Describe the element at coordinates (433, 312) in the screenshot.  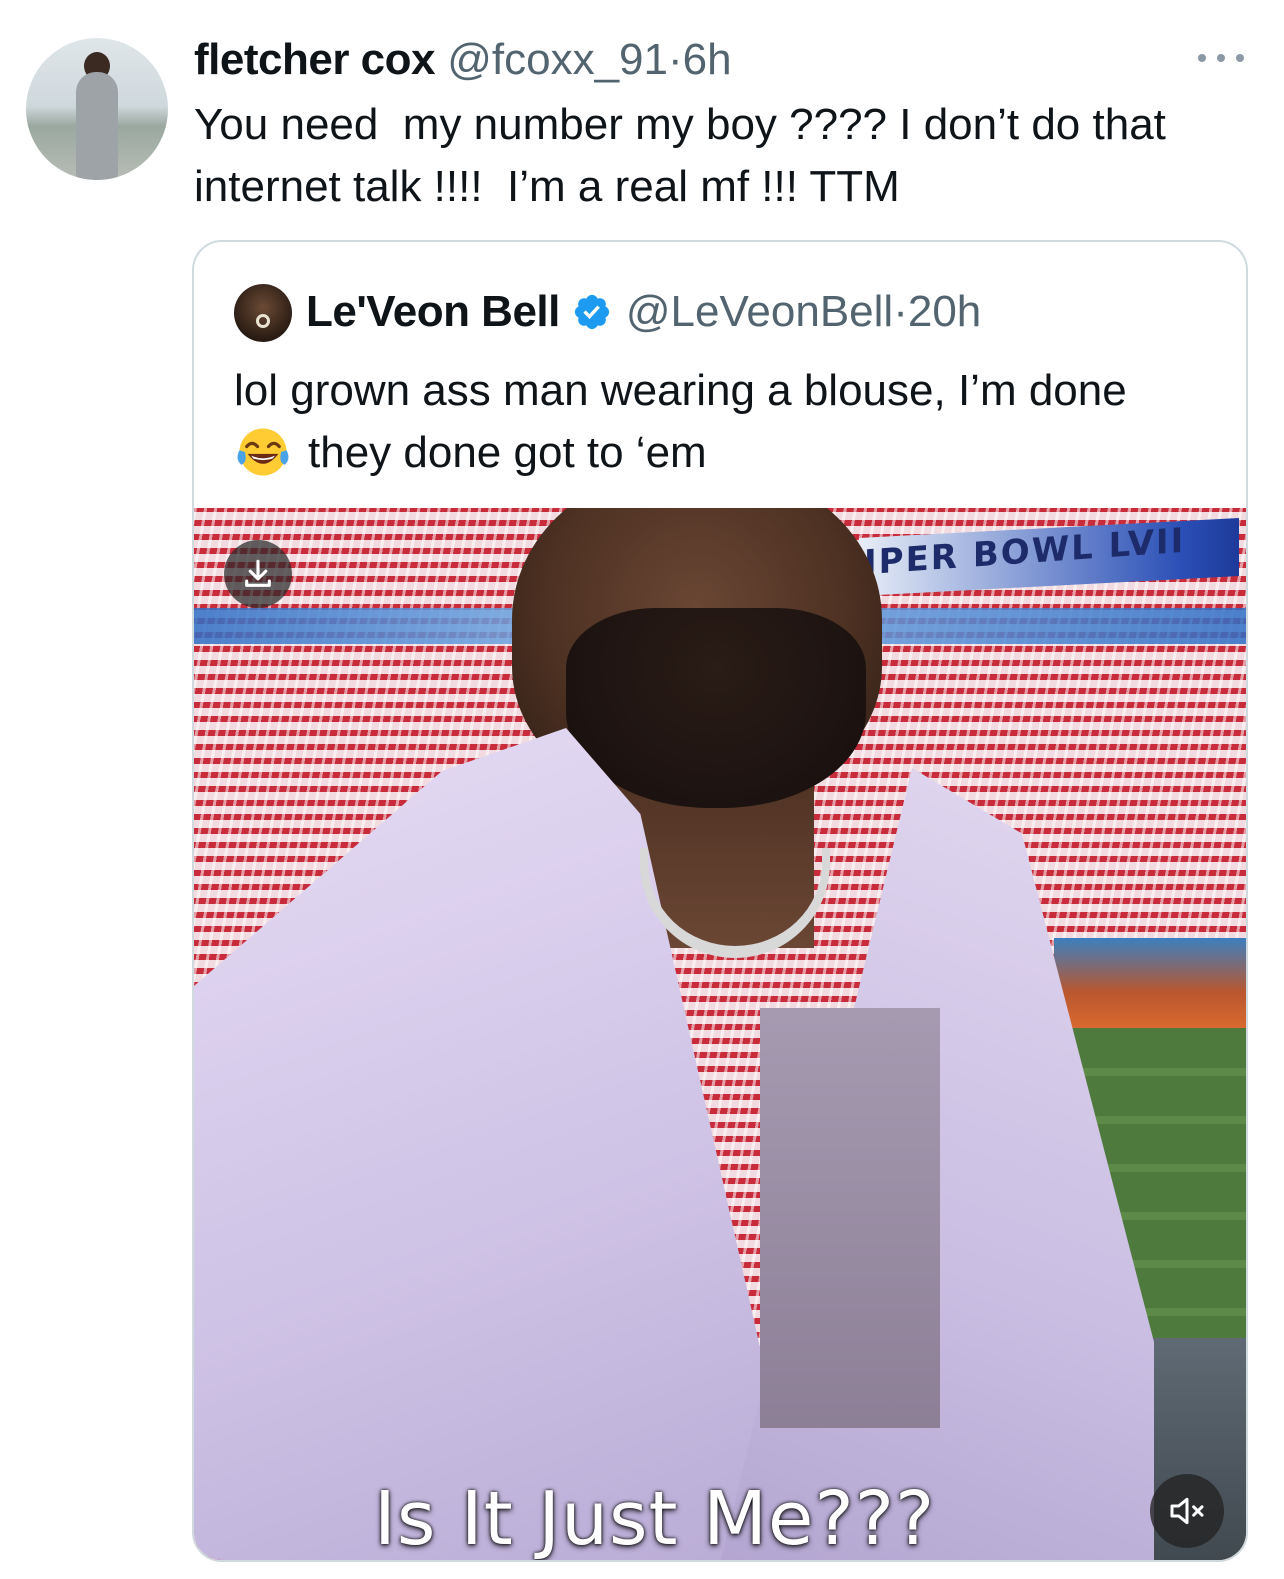
I see `quoted-display-name: Le'Veon Bell` at that location.